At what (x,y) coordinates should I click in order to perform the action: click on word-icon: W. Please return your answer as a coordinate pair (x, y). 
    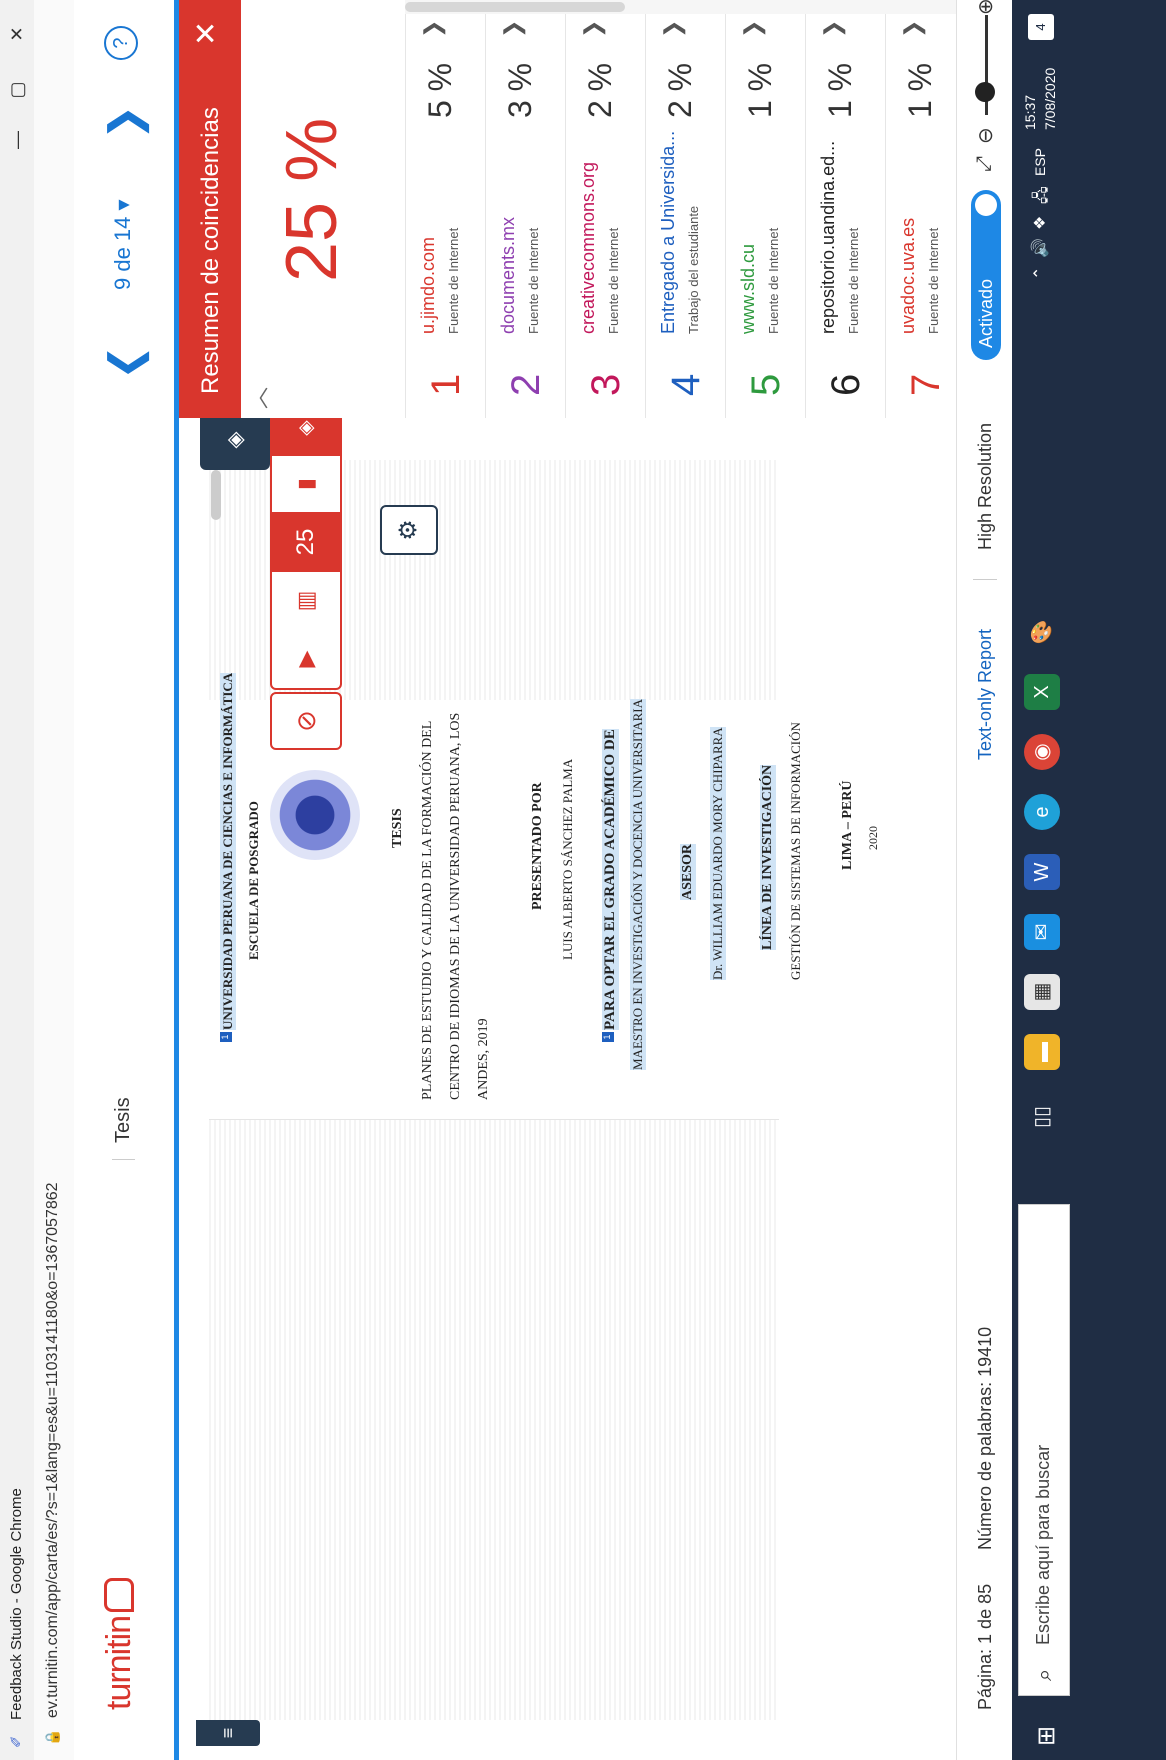
    Looking at the image, I should click on (1042, 872).